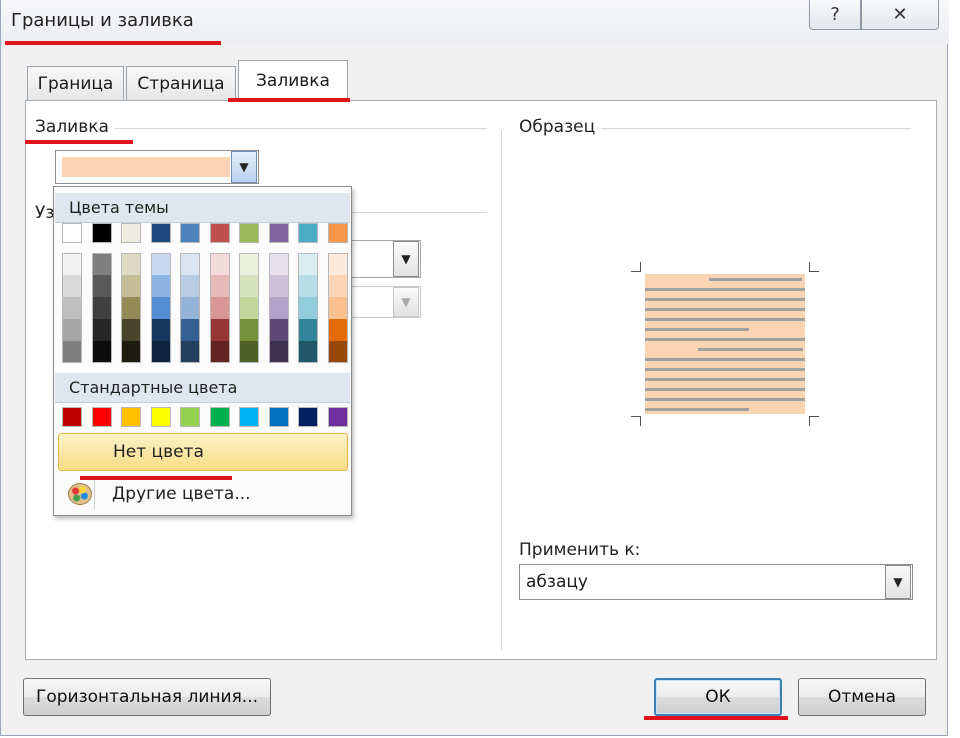 The height and width of the screenshot is (738, 960). What do you see at coordinates (814, 421) in the screenshot?
I see `preview-corner-mark` at bounding box center [814, 421].